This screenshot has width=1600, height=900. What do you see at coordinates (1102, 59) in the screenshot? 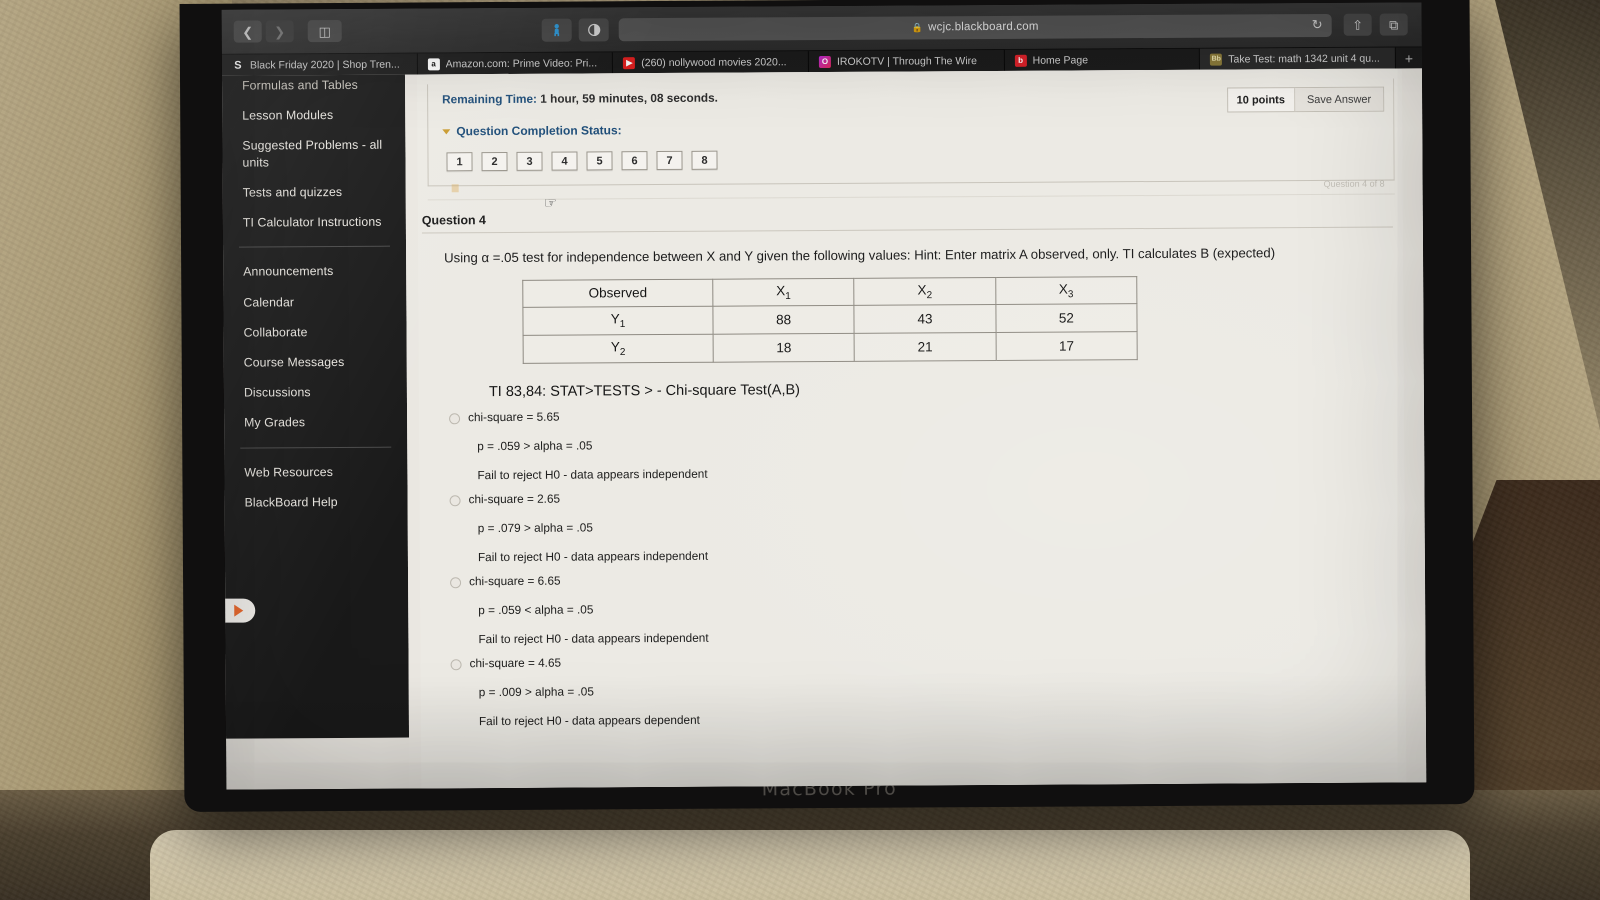
I see `browser-tab-5: b Home Page` at bounding box center [1102, 59].